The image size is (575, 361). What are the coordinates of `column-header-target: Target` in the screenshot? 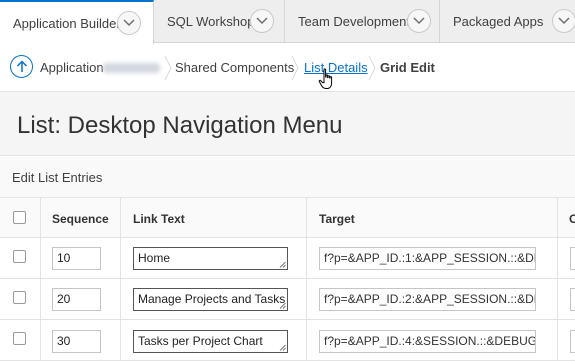 It's located at (337, 219).